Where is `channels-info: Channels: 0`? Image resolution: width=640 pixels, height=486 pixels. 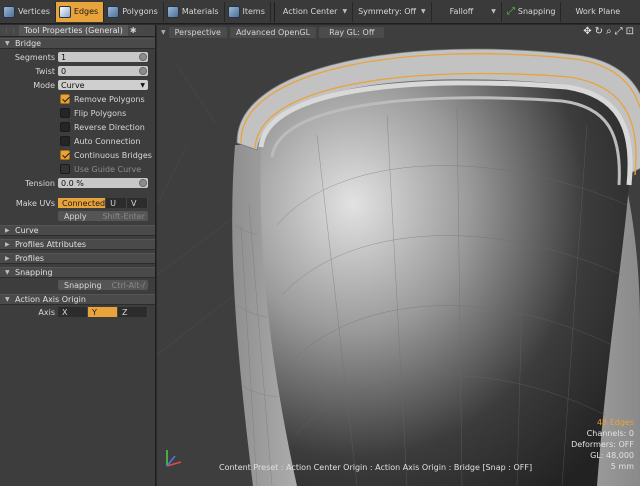
channels-info: Channels: 0 is located at coordinates (610, 433).